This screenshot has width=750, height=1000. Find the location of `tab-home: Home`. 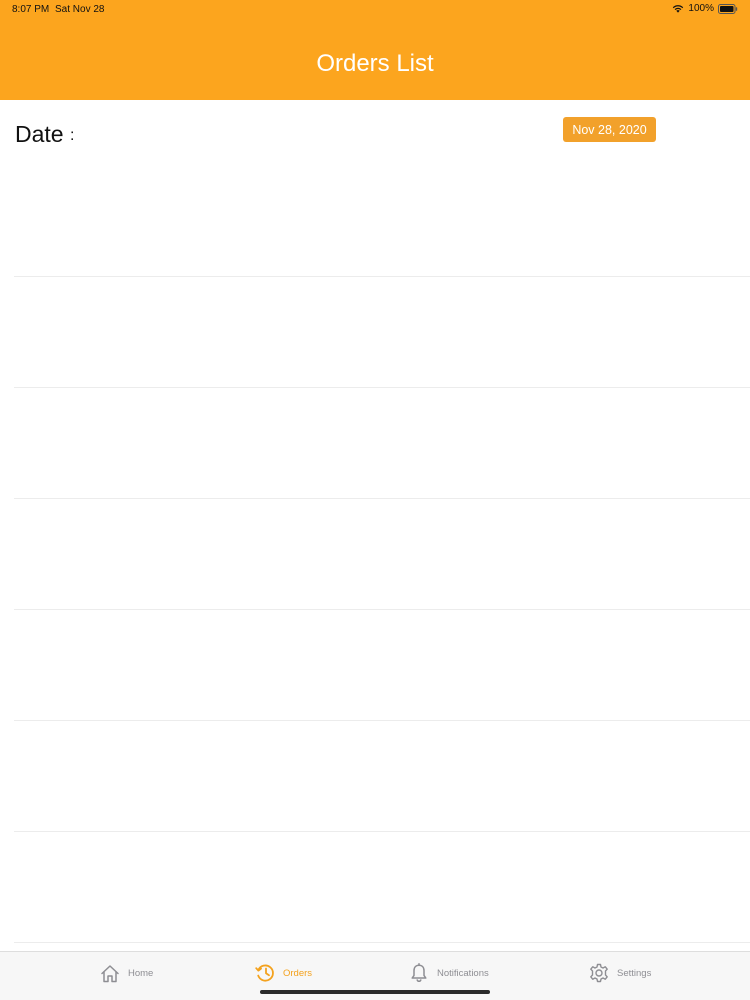

tab-home: Home is located at coordinates (126, 973).